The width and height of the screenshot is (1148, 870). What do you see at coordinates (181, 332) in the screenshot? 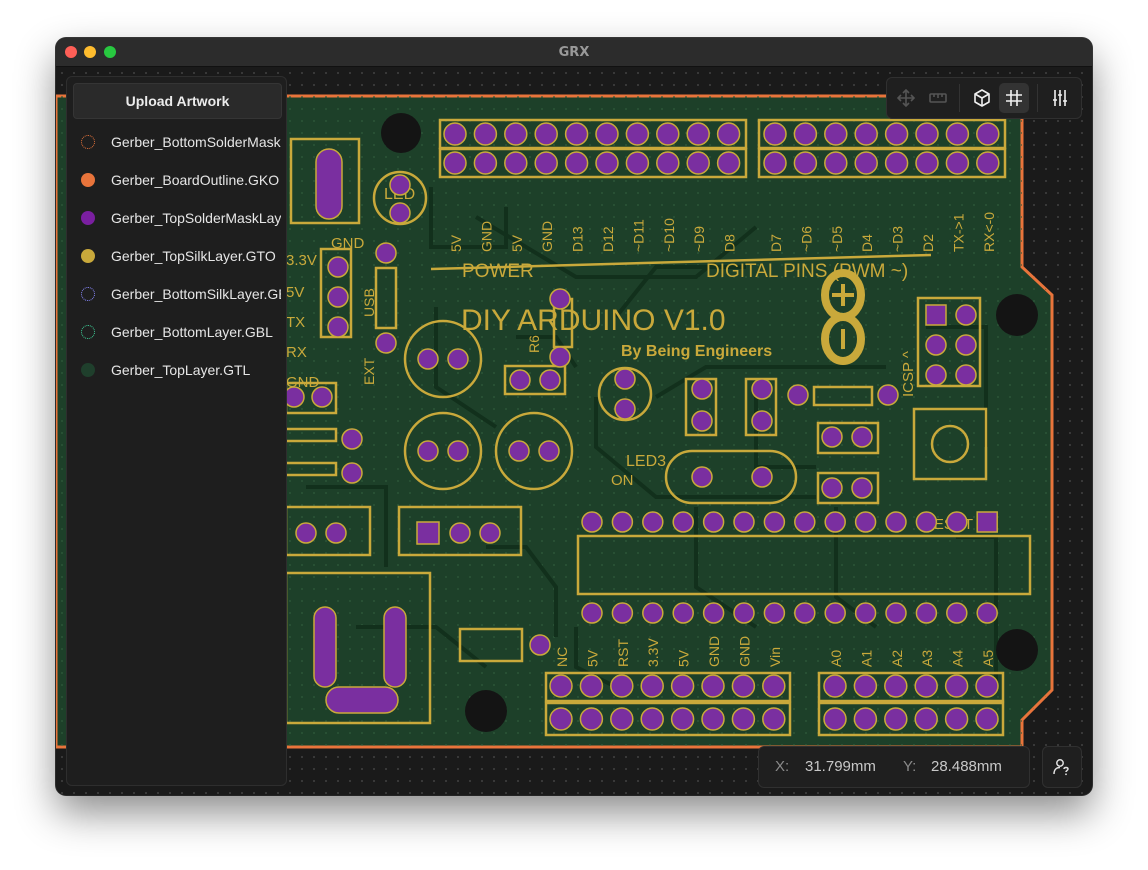
I see `layer-item: Gerber_BottomLayer.GBL` at bounding box center [181, 332].